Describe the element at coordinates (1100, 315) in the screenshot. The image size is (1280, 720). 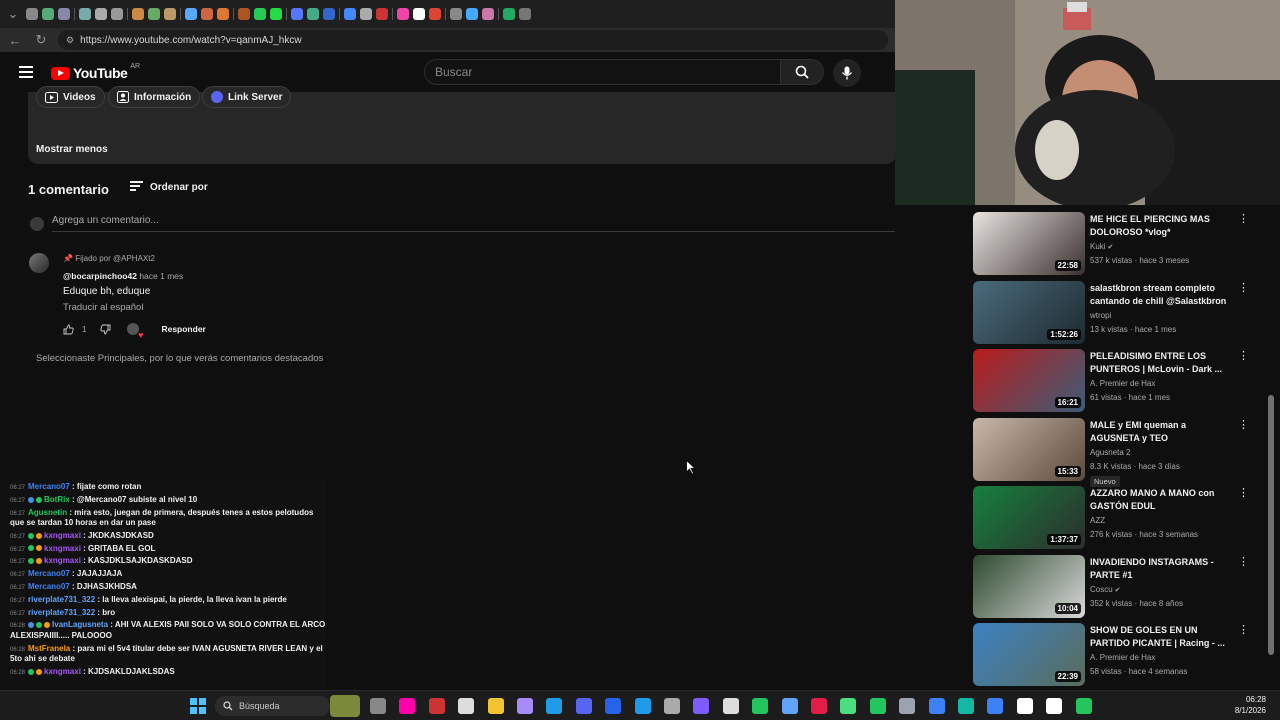
I see `channel-name: wtropi` at that location.